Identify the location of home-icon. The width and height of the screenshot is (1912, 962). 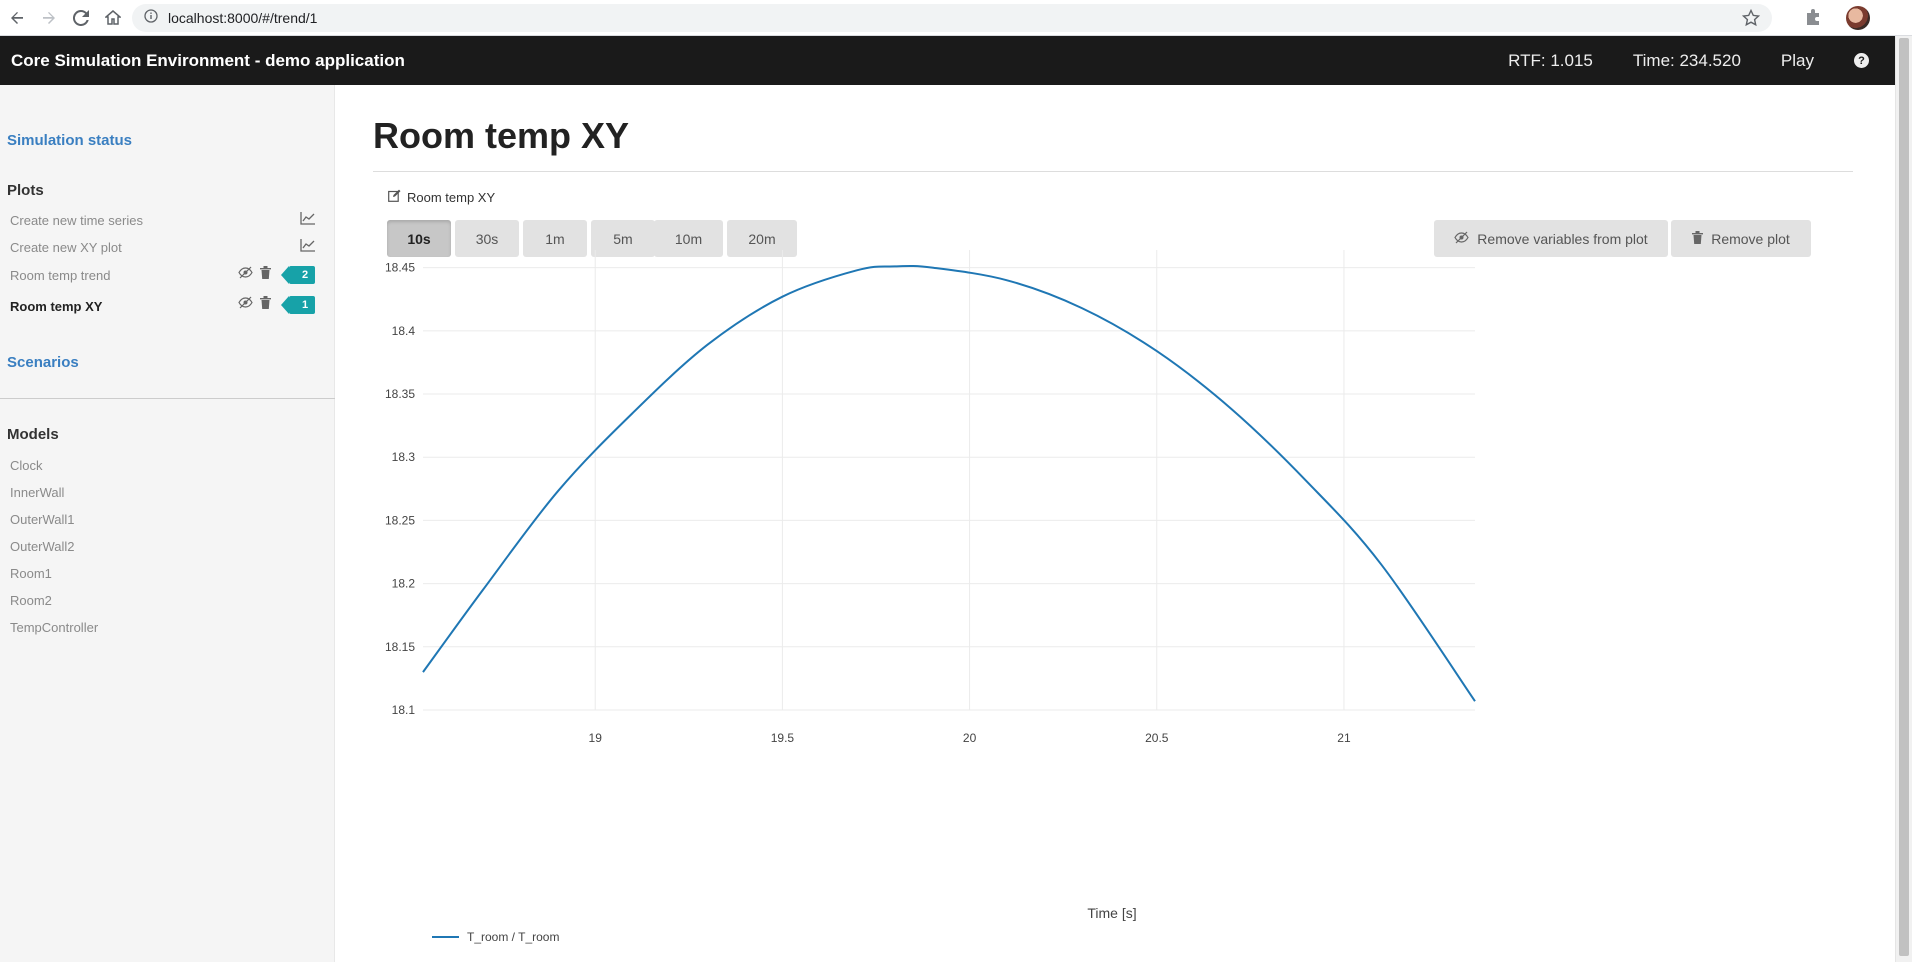
(113, 18).